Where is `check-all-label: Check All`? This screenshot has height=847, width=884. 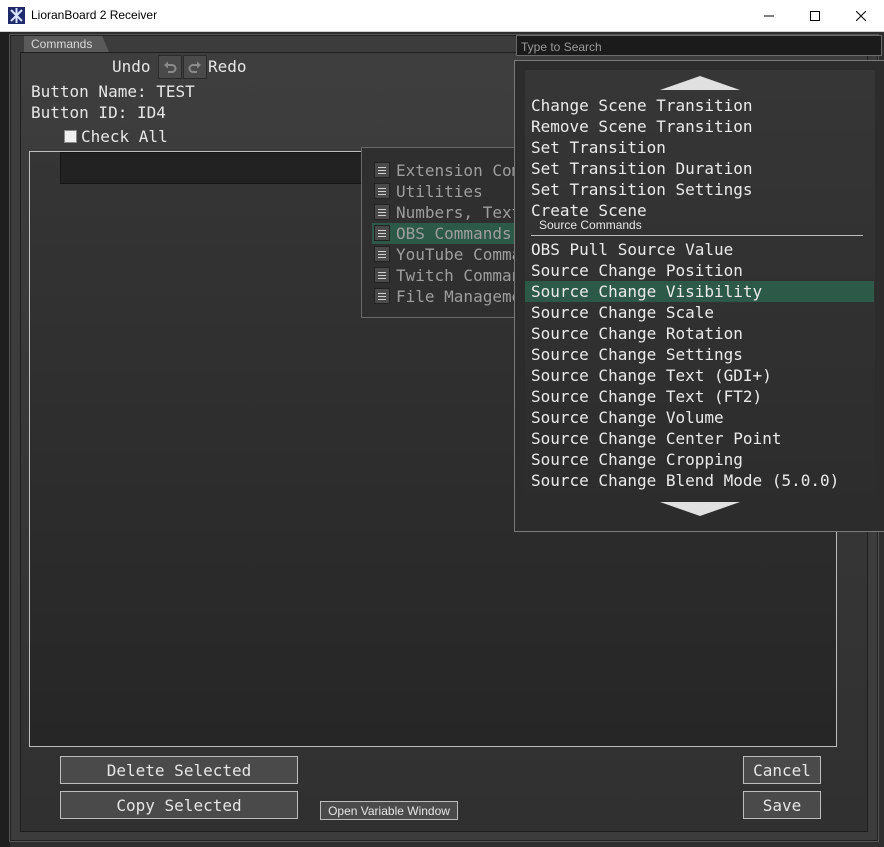
check-all-label: Check All is located at coordinates (124, 136).